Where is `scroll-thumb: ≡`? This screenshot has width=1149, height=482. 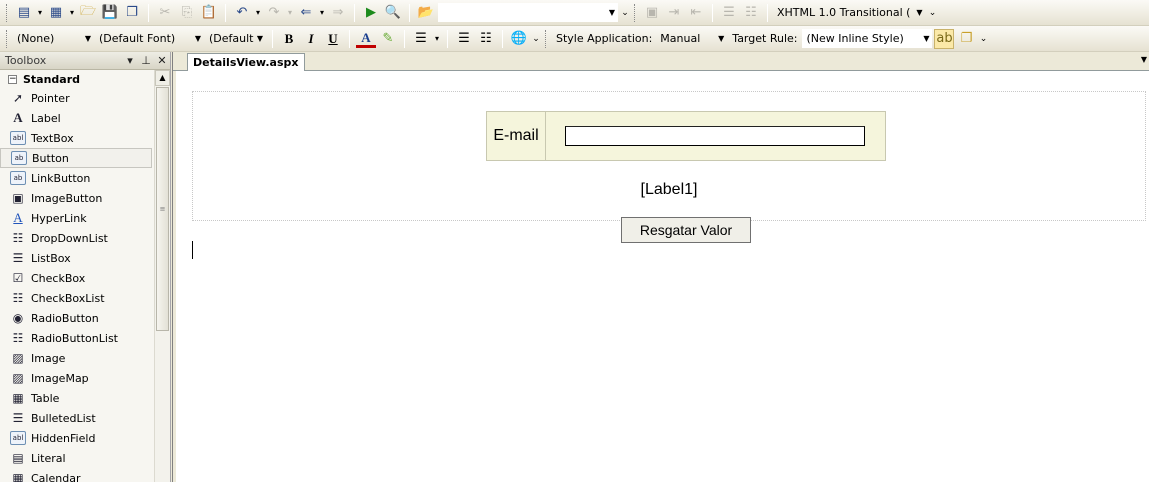
scroll-thumb: ≡ is located at coordinates (162, 209).